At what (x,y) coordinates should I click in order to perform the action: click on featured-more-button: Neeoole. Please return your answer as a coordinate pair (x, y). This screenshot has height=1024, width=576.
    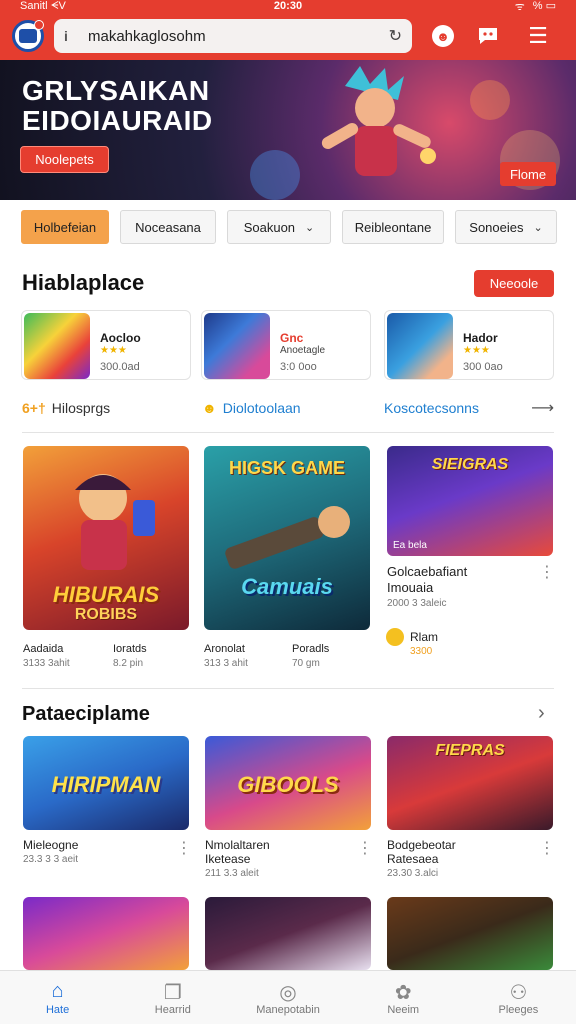
    Looking at the image, I should click on (514, 283).